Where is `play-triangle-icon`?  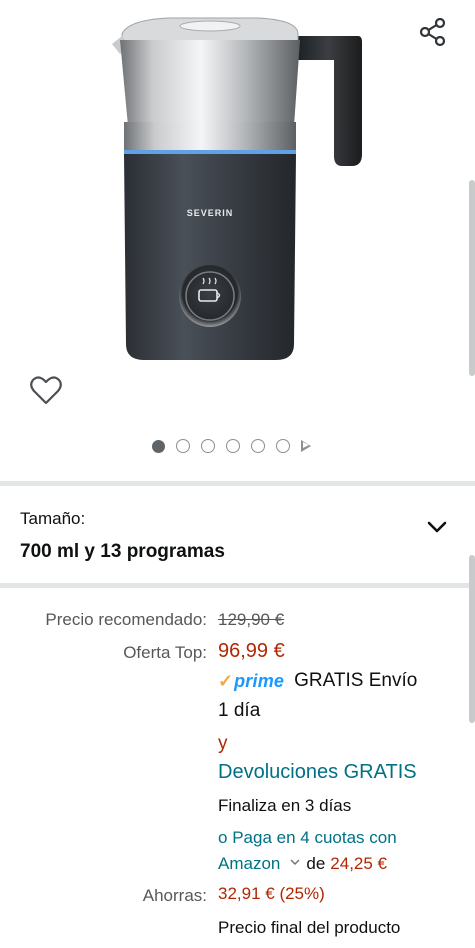
play-triangle-icon is located at coordinates (306, 446).